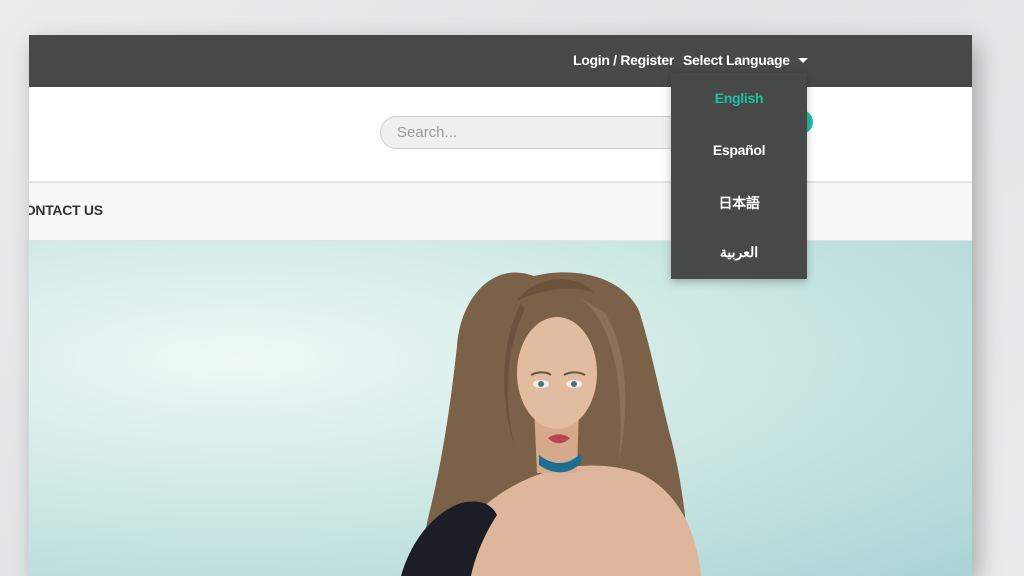 The image size is (1024, 576). Describe the element at coordinates (739, 252) in the screenshot. I see `language-option-arabic: العربية` at that location.